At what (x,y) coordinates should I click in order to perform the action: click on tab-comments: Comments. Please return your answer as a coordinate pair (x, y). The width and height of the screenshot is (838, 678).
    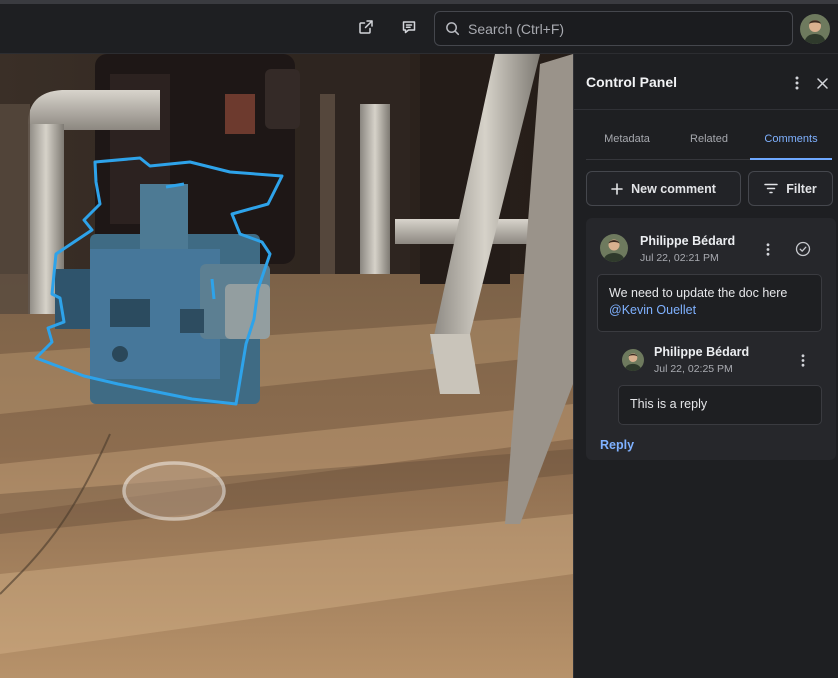
    Looking at the image, I should click on (791, 141).